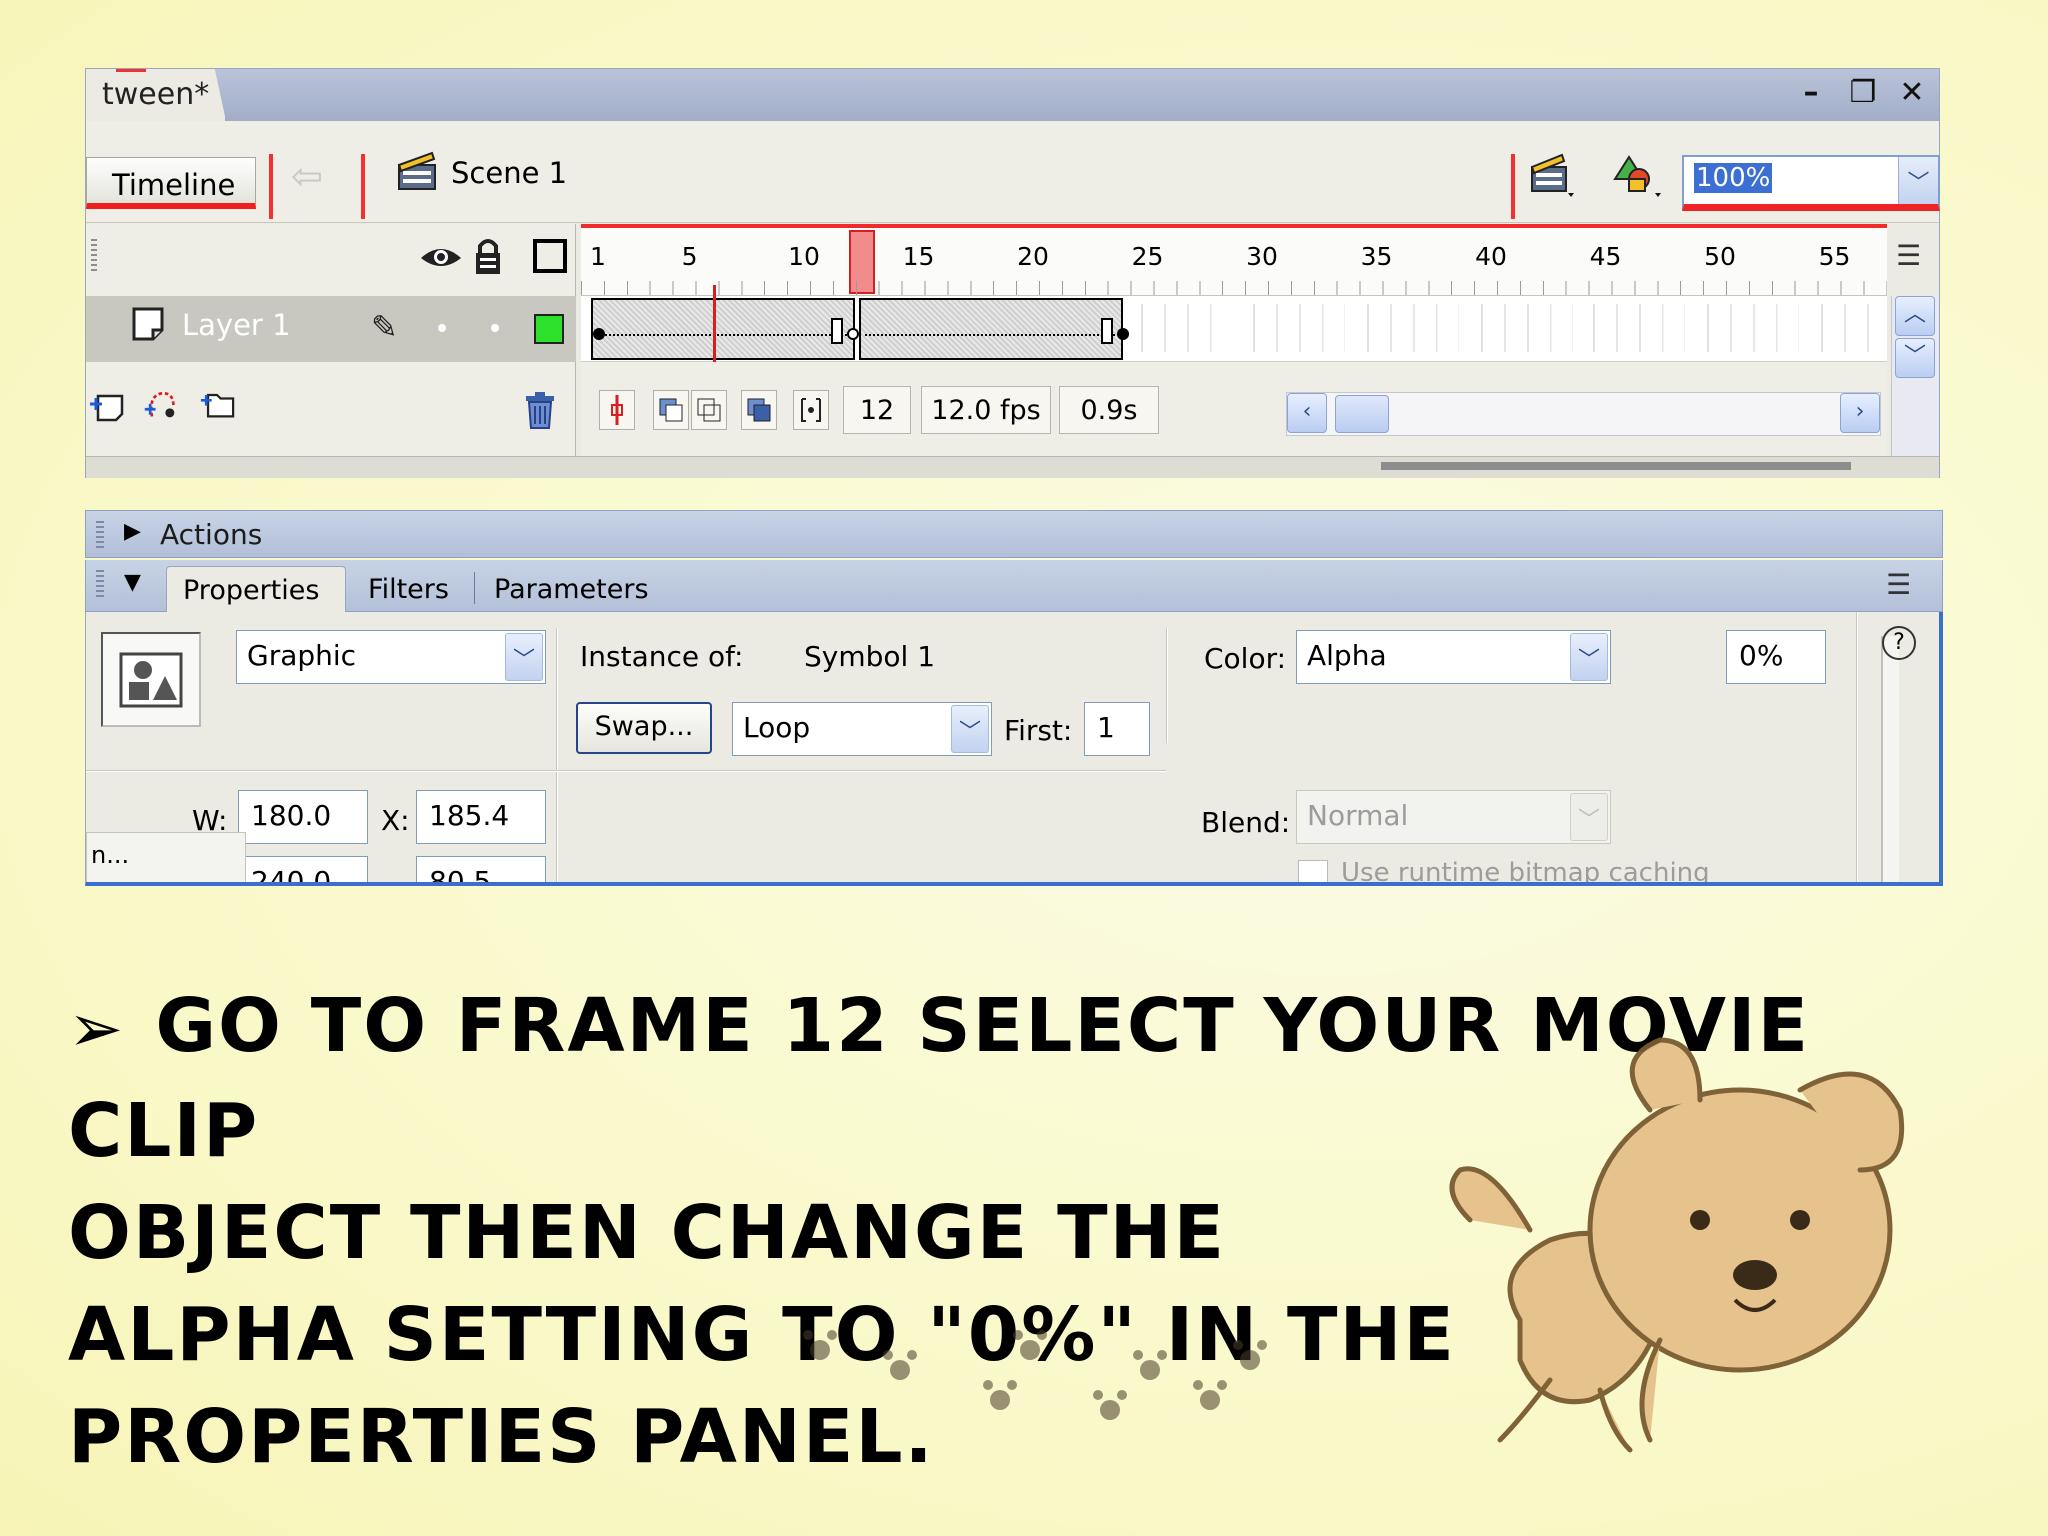 The image size is (2048, 1536). Describe the element at coordinates (549, 329) in the screenshot. I see `layer-outline-color` at that location.